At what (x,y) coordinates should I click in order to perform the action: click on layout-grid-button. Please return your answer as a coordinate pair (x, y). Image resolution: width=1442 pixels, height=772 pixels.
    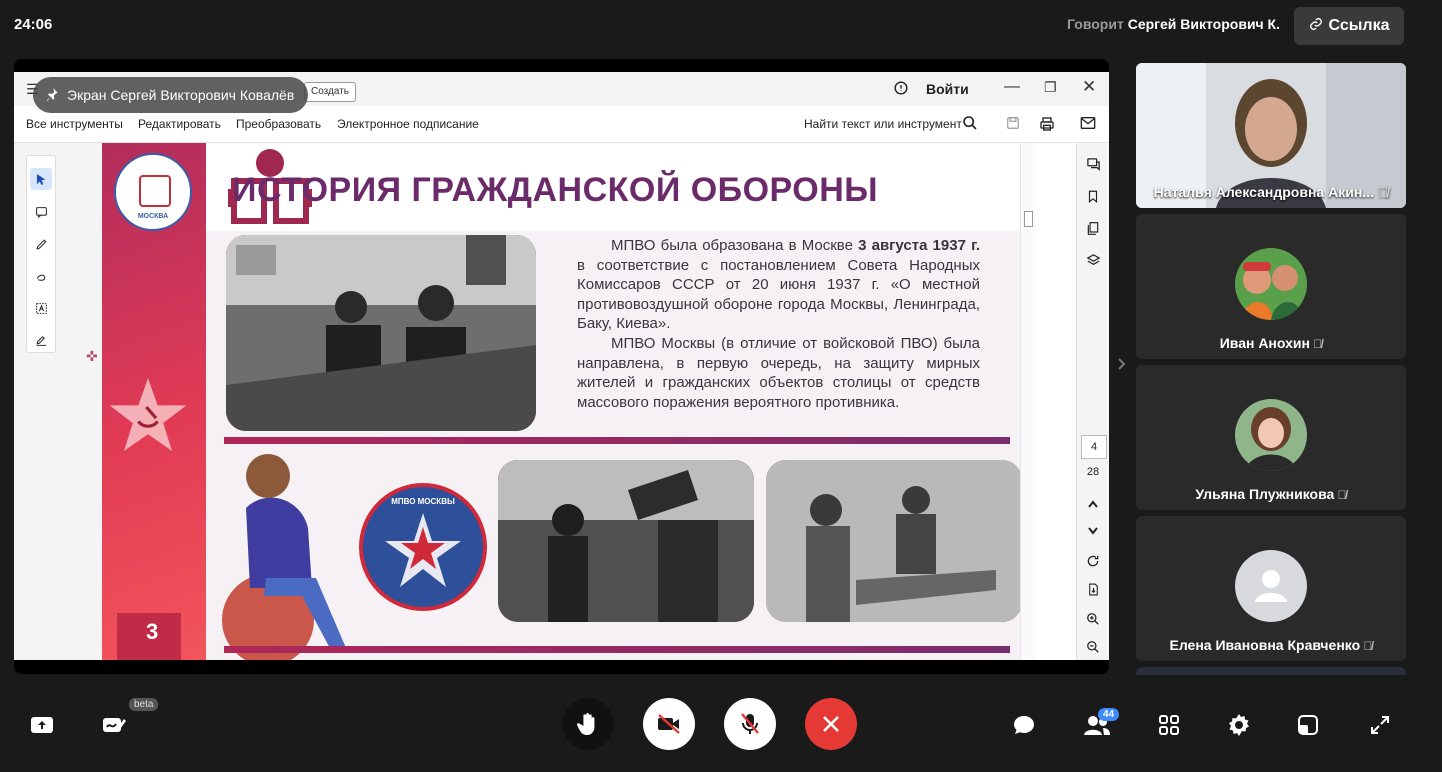
    Looking at the image, I should click on (1169, 725).